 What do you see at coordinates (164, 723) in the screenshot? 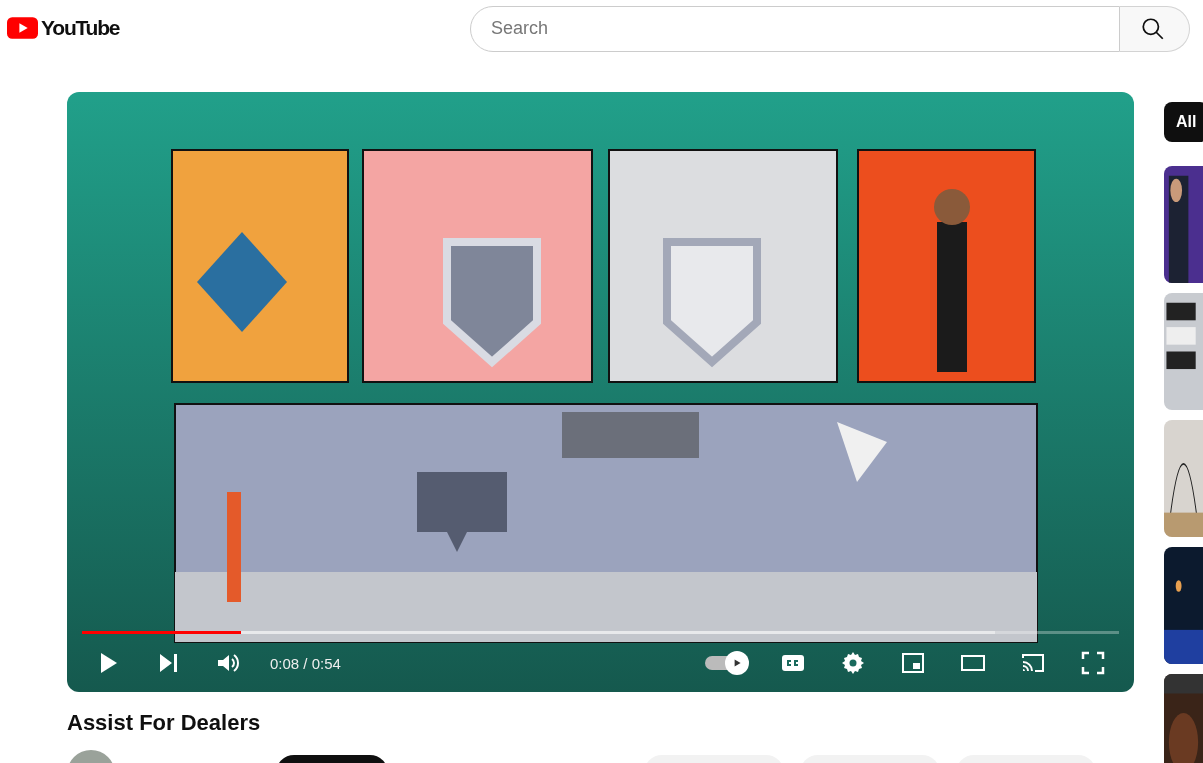
I see `video-title: Assist For Dealers` at bounding box center [164, 723].